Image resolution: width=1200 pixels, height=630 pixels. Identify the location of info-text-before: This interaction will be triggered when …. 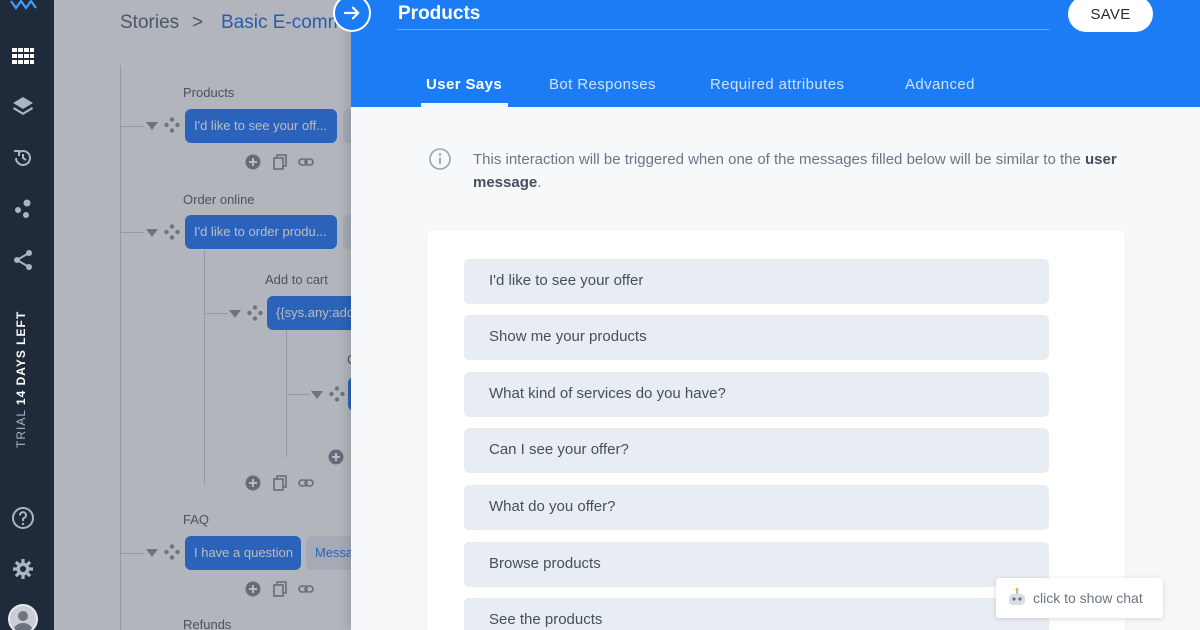
(779, 159).